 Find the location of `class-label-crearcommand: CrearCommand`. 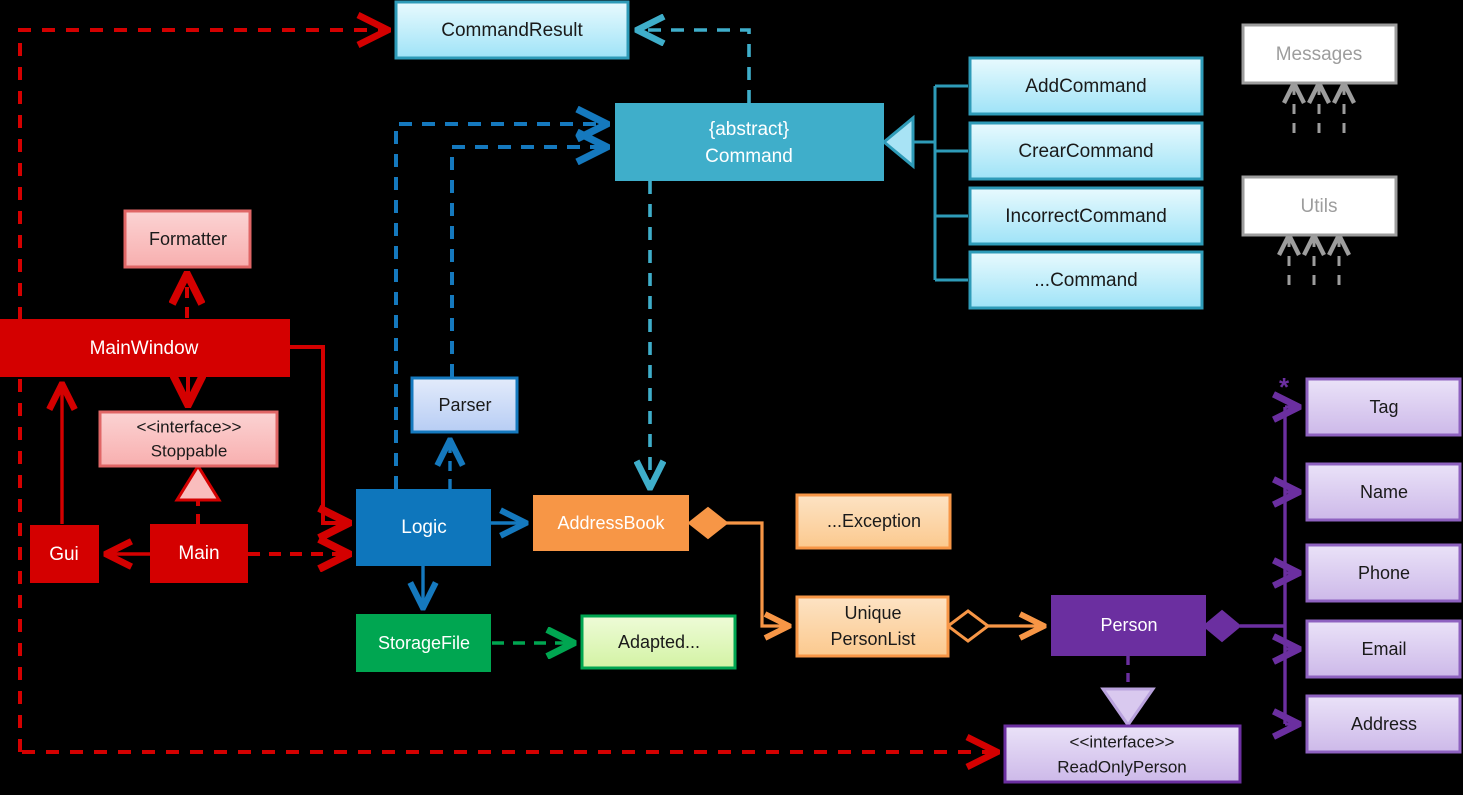

class-label-crearcommand: CrearCommand is located at coordinates (1085, 151).